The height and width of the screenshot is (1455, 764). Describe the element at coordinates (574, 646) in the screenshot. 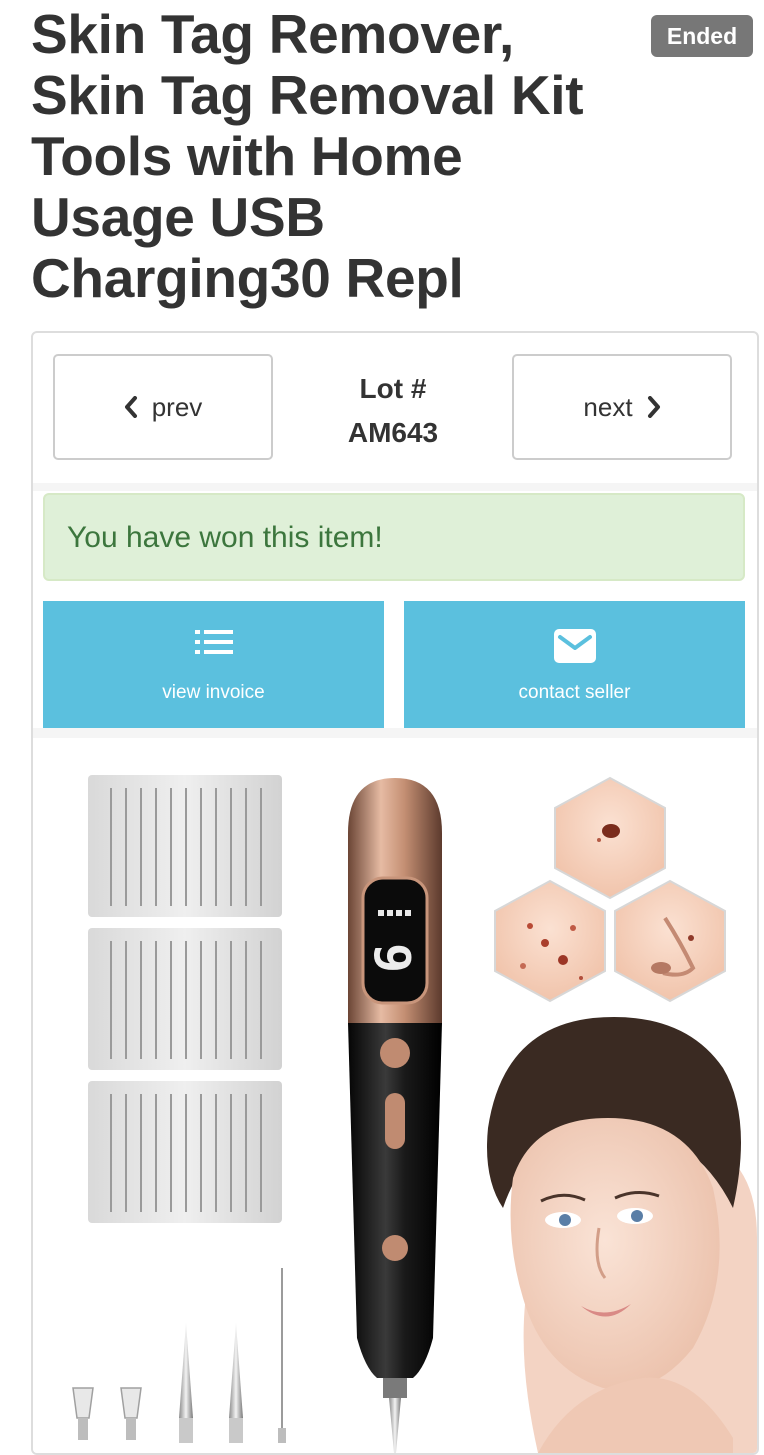

I see `envelope-icon` at that location.